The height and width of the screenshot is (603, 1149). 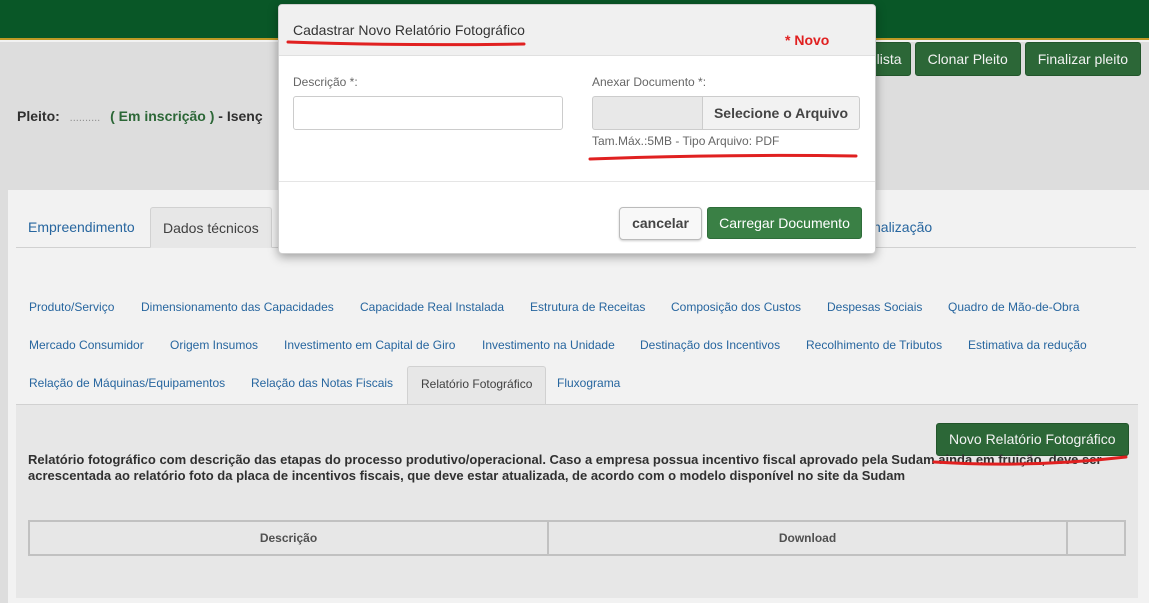 What do you see at coordinates (325, 82) in the screenshot?
I see `description-label: Descrição *:` at bounding box center [325, 82].